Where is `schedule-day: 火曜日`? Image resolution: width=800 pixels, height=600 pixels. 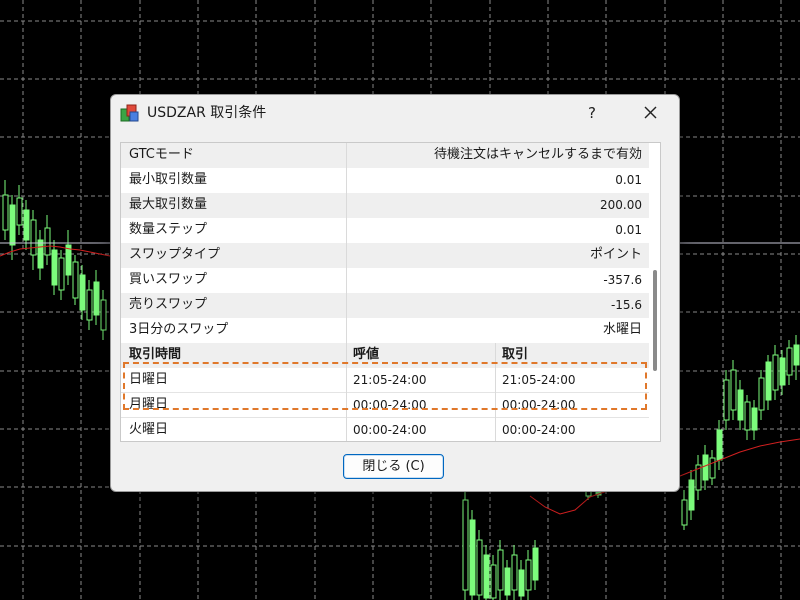
schedule-day: 火曜日 is located at coordinates (149, 429).